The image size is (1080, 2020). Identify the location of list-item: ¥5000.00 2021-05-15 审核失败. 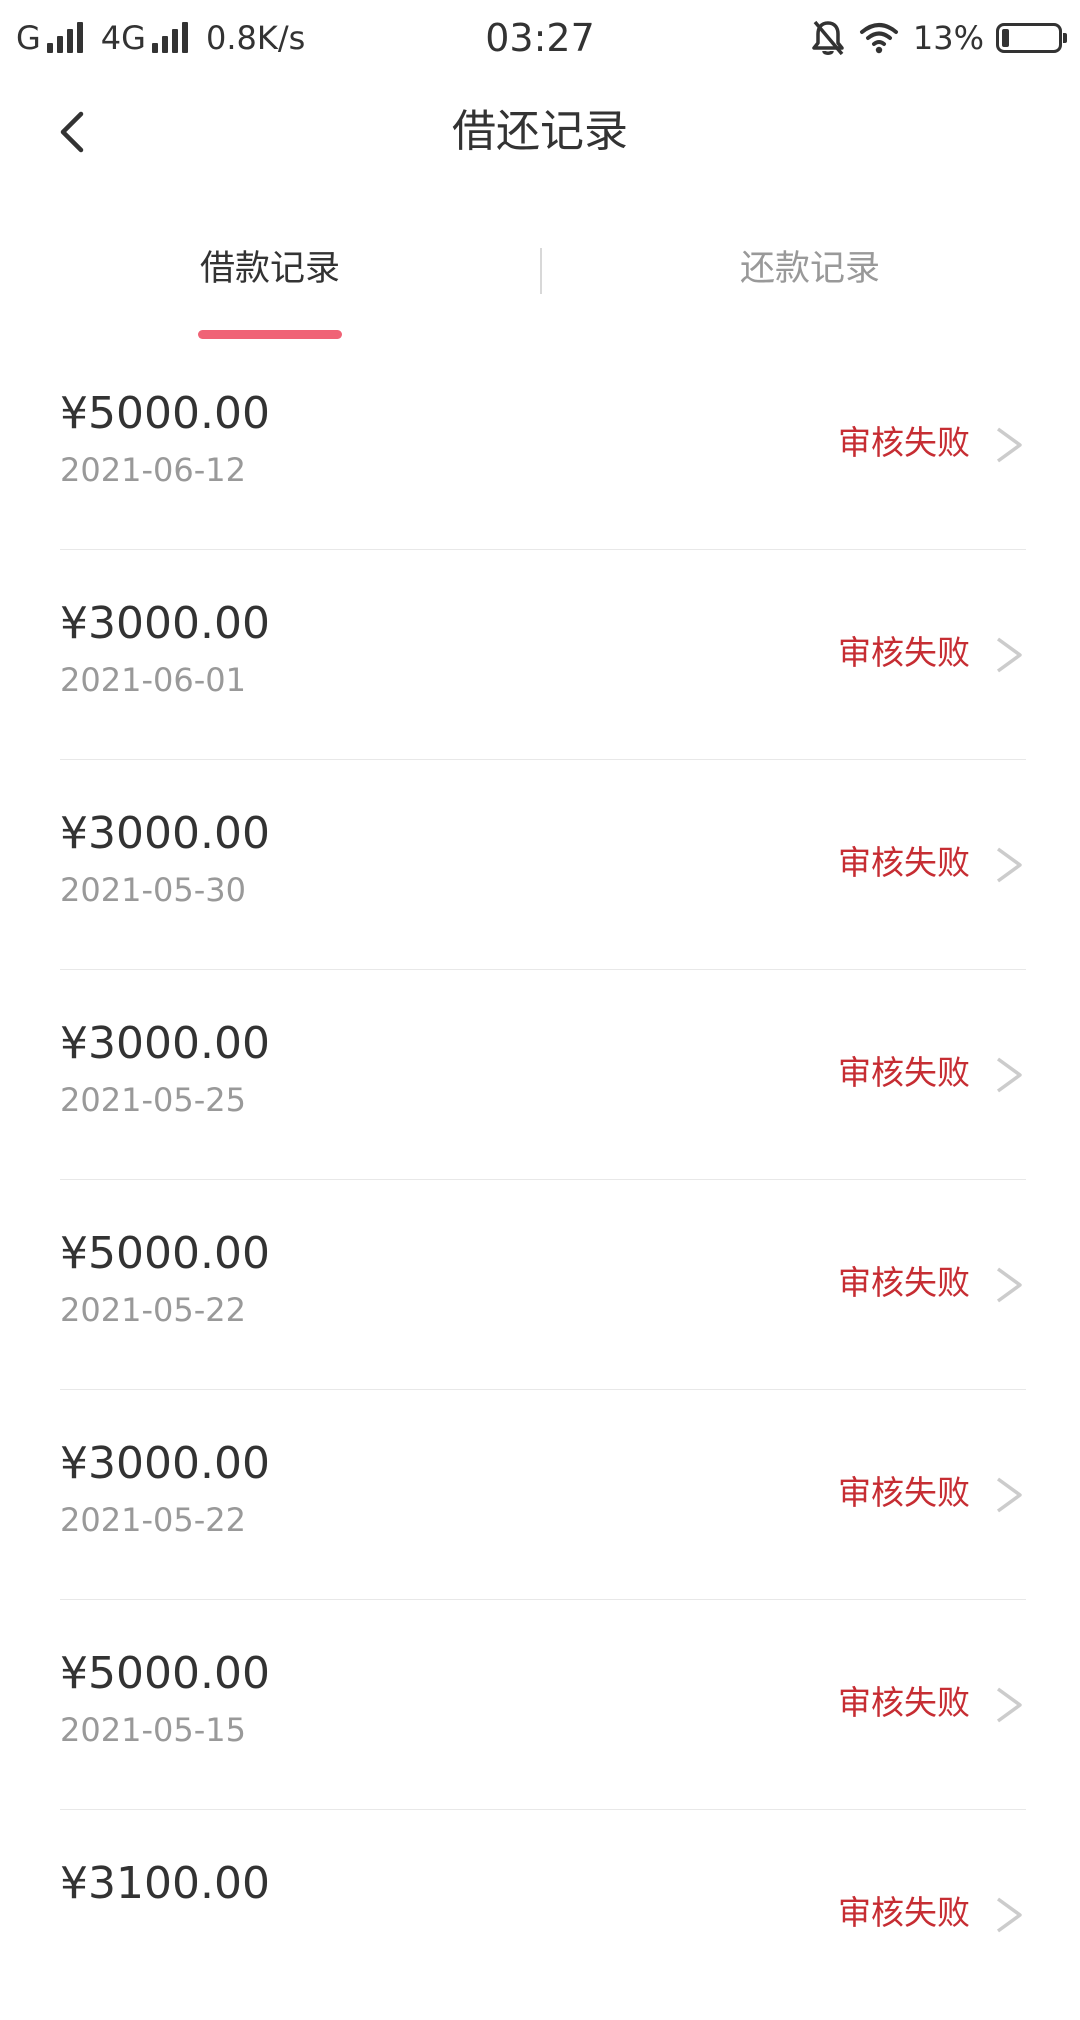
(543, 1705).